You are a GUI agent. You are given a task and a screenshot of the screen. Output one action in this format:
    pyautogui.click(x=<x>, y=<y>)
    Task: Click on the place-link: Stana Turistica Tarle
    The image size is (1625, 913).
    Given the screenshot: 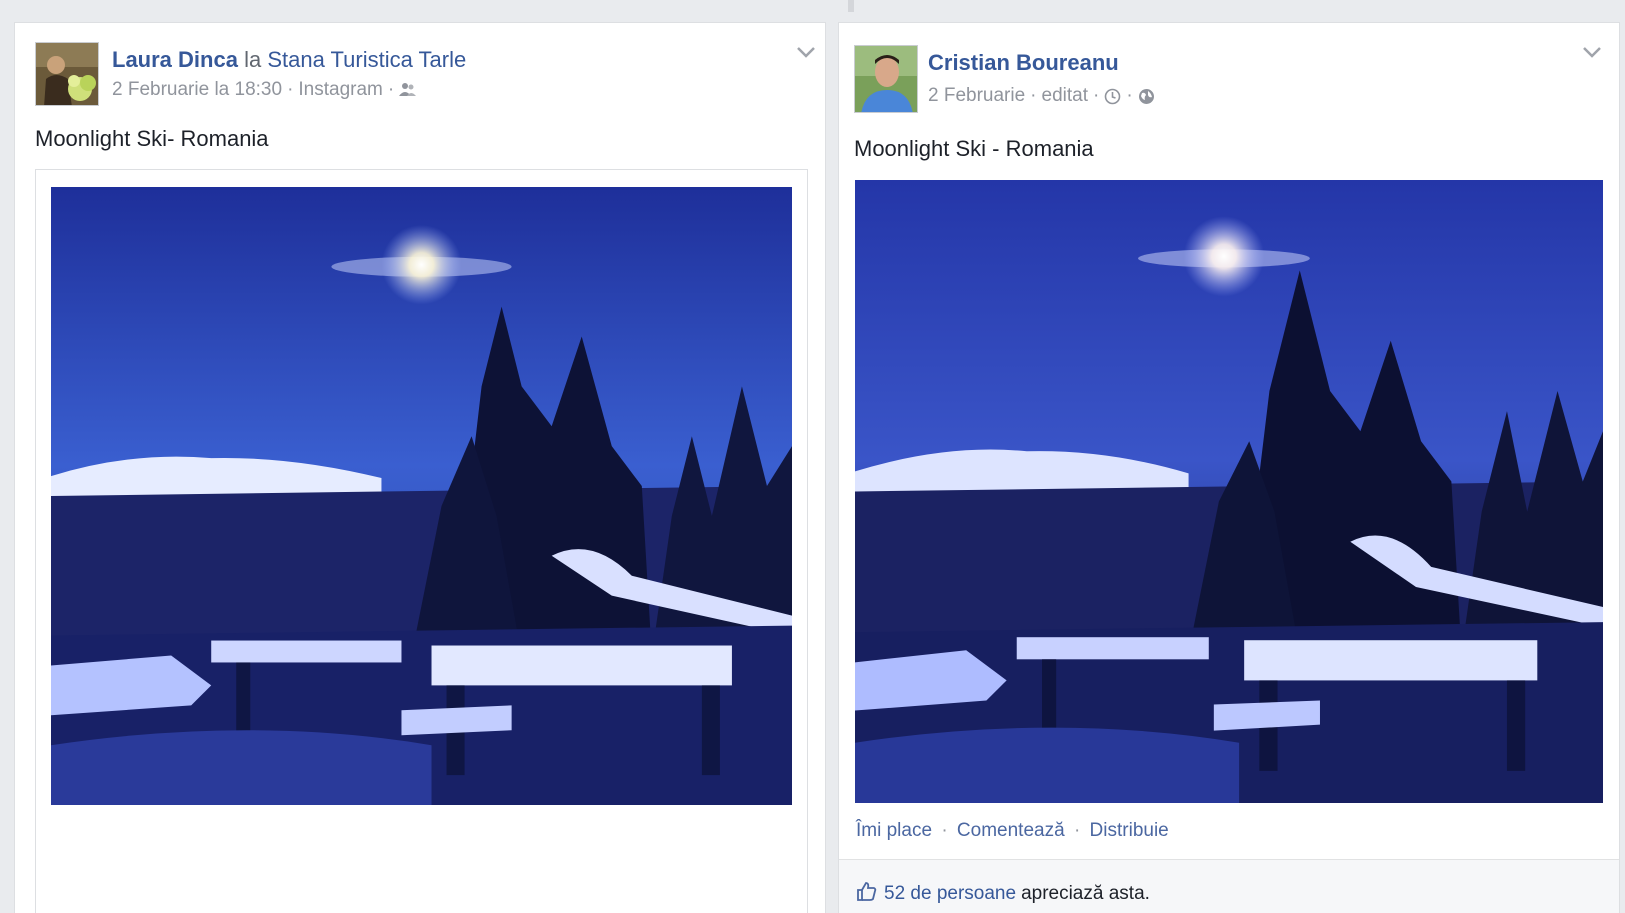 What is the action you would take?
    pyautogui.click(x=366, y=59)
    